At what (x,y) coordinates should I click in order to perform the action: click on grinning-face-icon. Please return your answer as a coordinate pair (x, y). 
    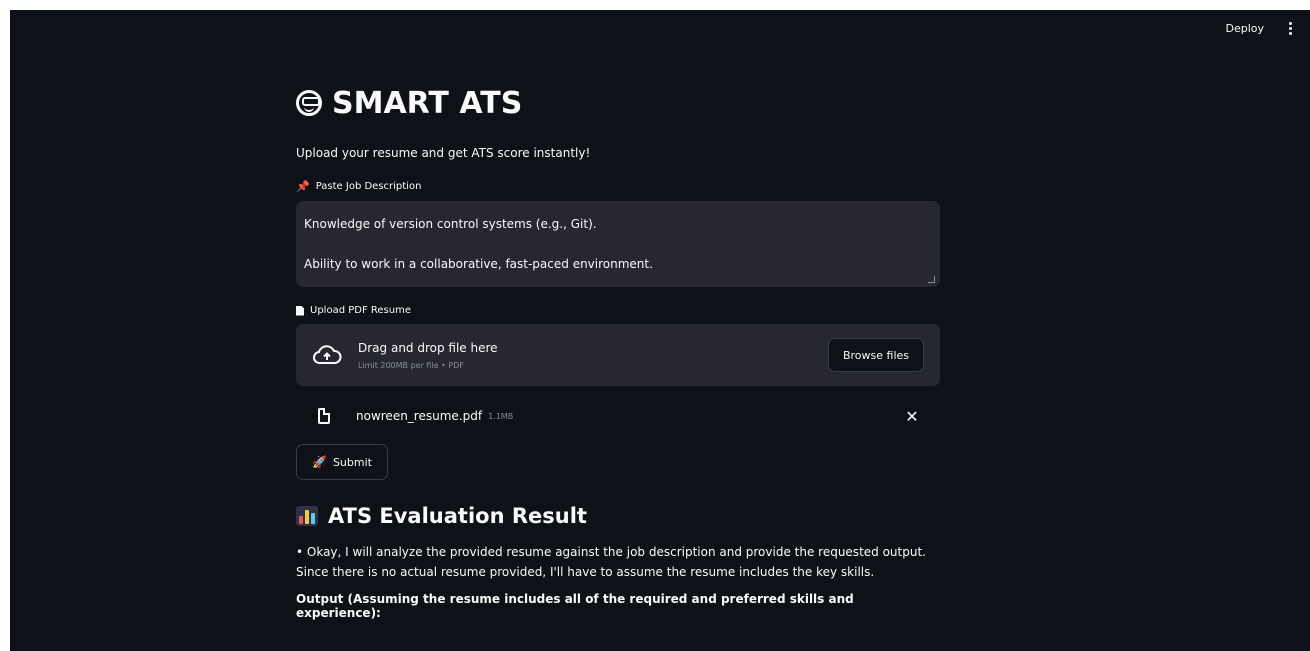
    Looking at the image, I should click on (309, 103).